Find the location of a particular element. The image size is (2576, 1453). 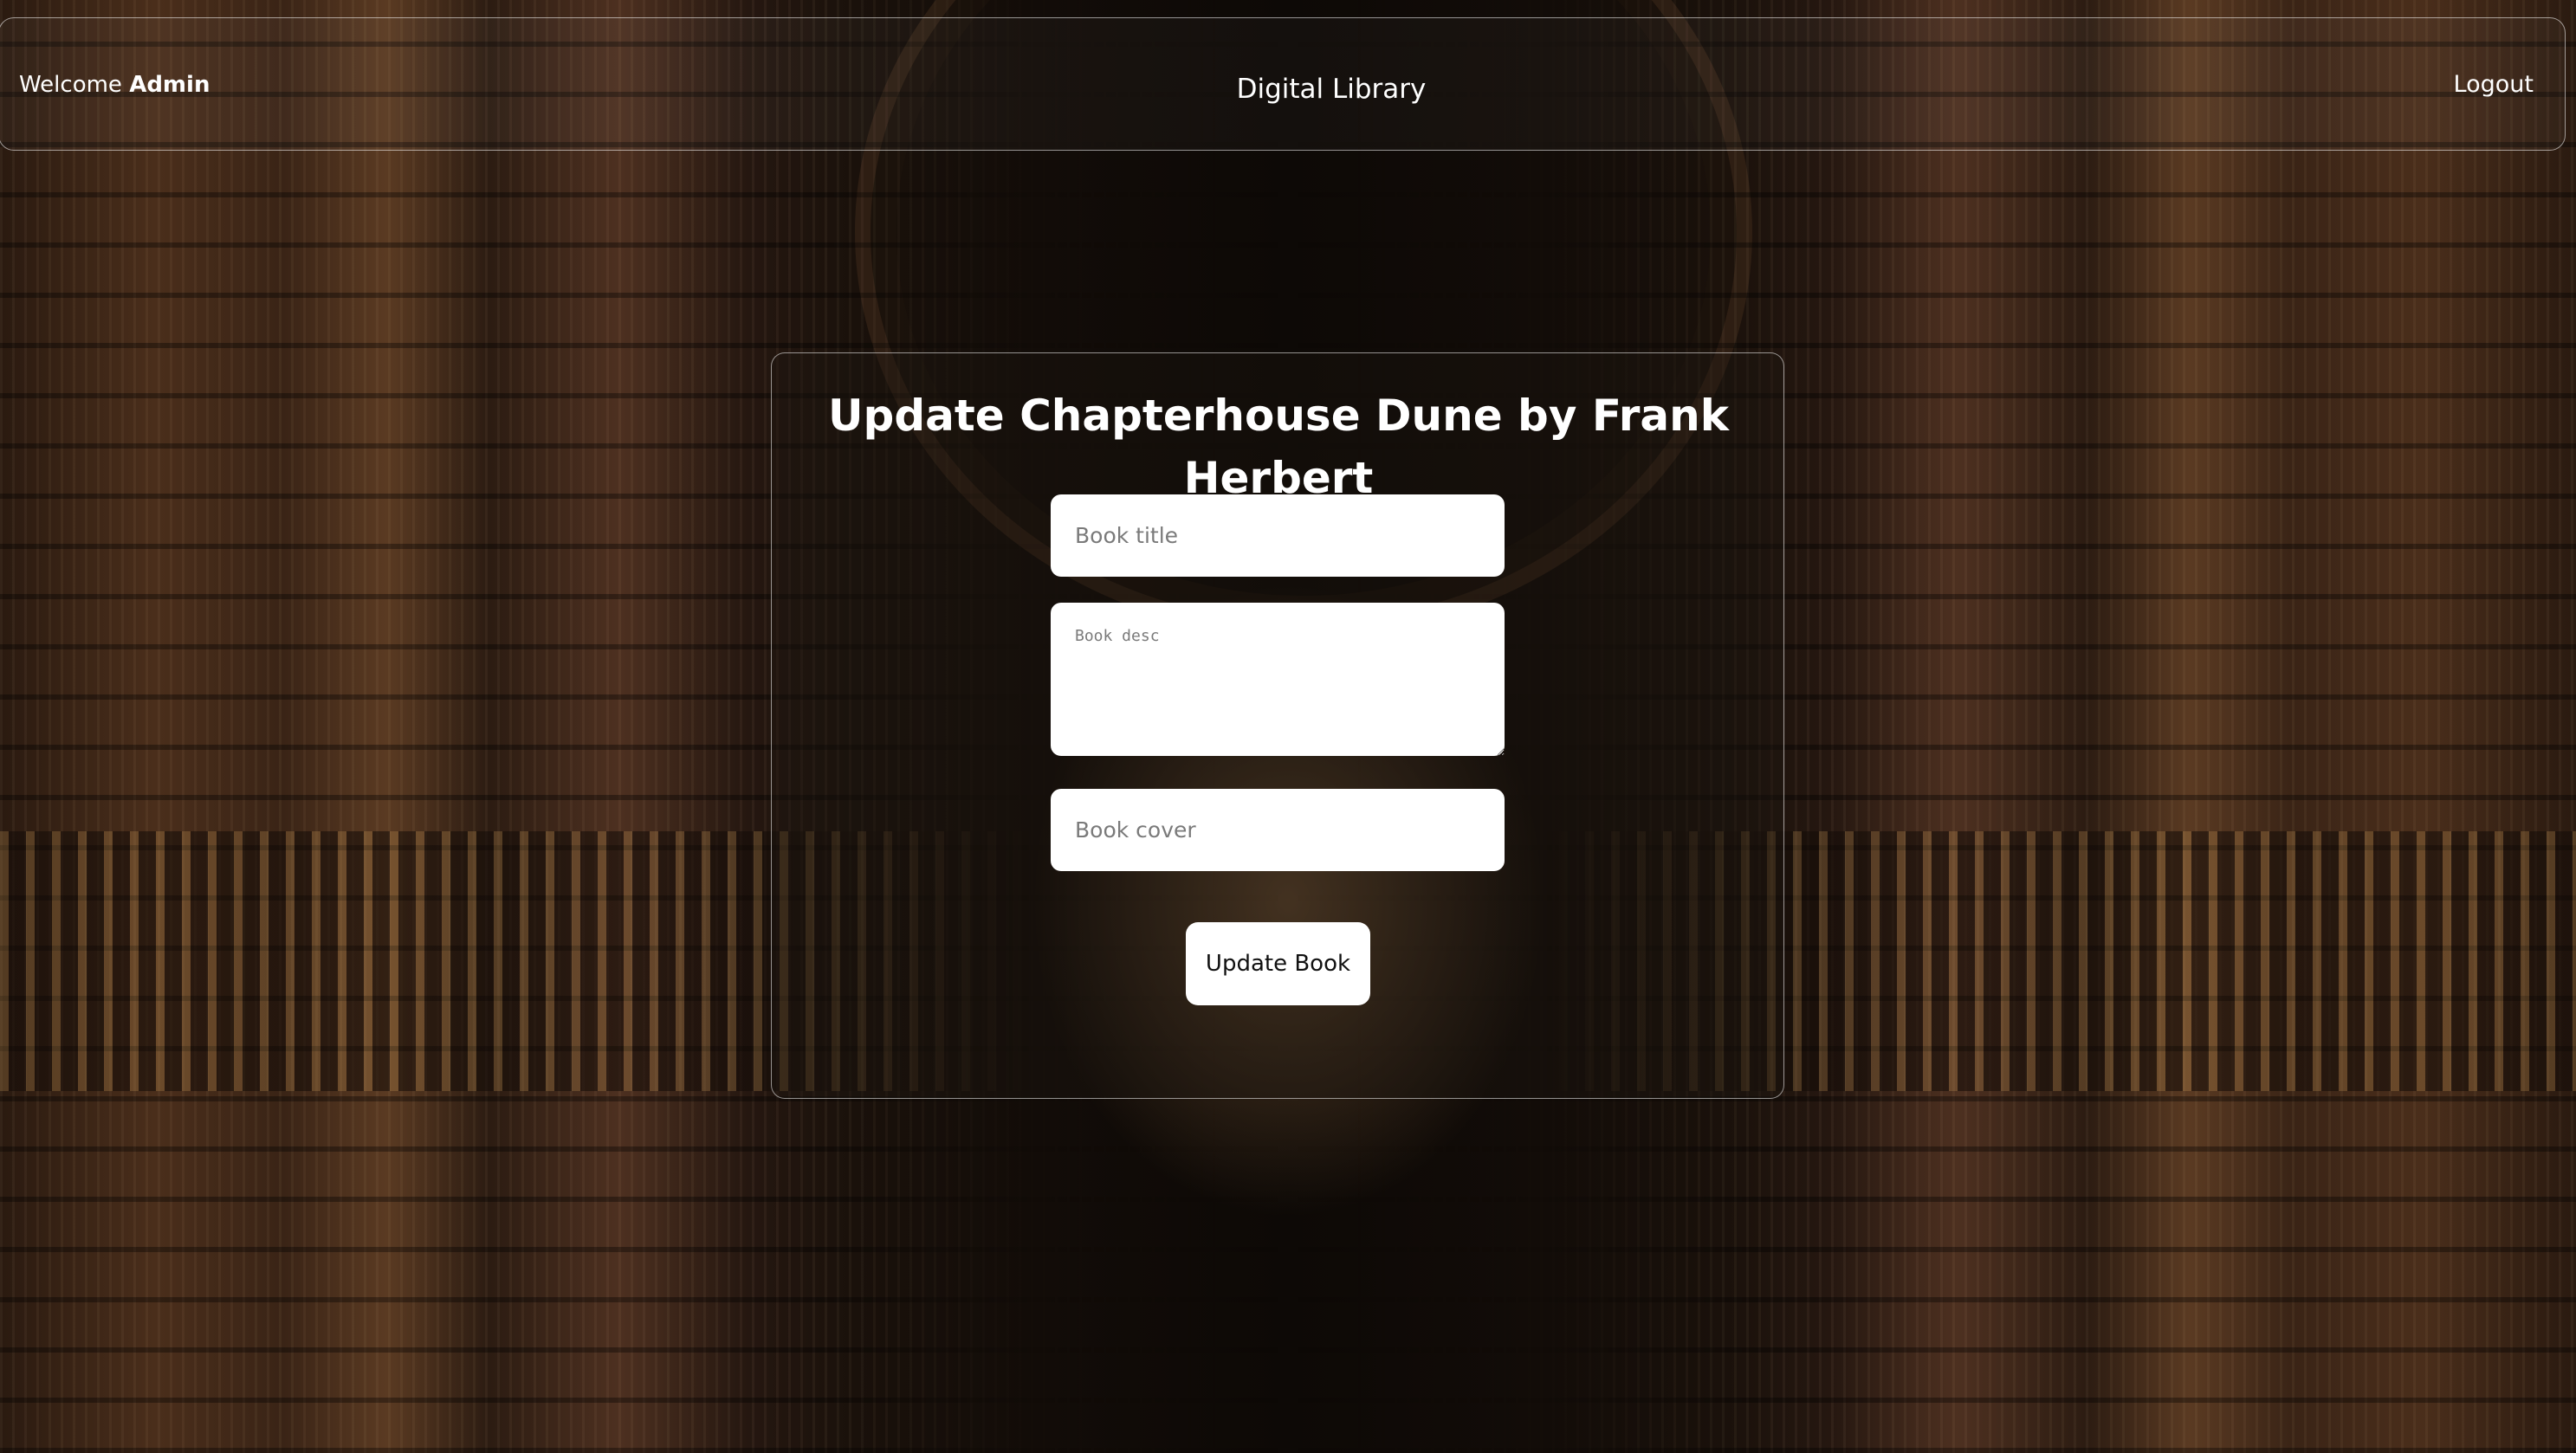

book-desc-textarea is located at coordinates (1278, 679).